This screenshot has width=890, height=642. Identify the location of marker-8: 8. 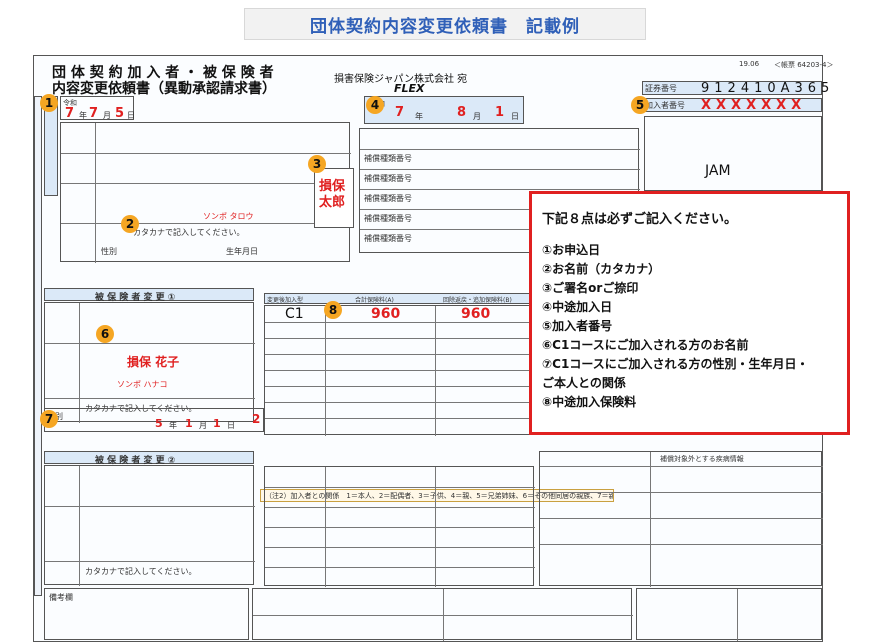
(333, 310).